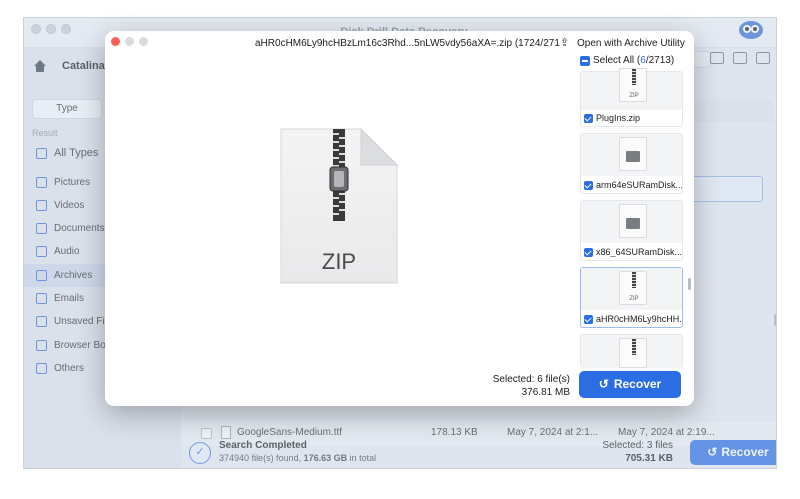  I want to click on select-all-checkbox, so click(585, 61).